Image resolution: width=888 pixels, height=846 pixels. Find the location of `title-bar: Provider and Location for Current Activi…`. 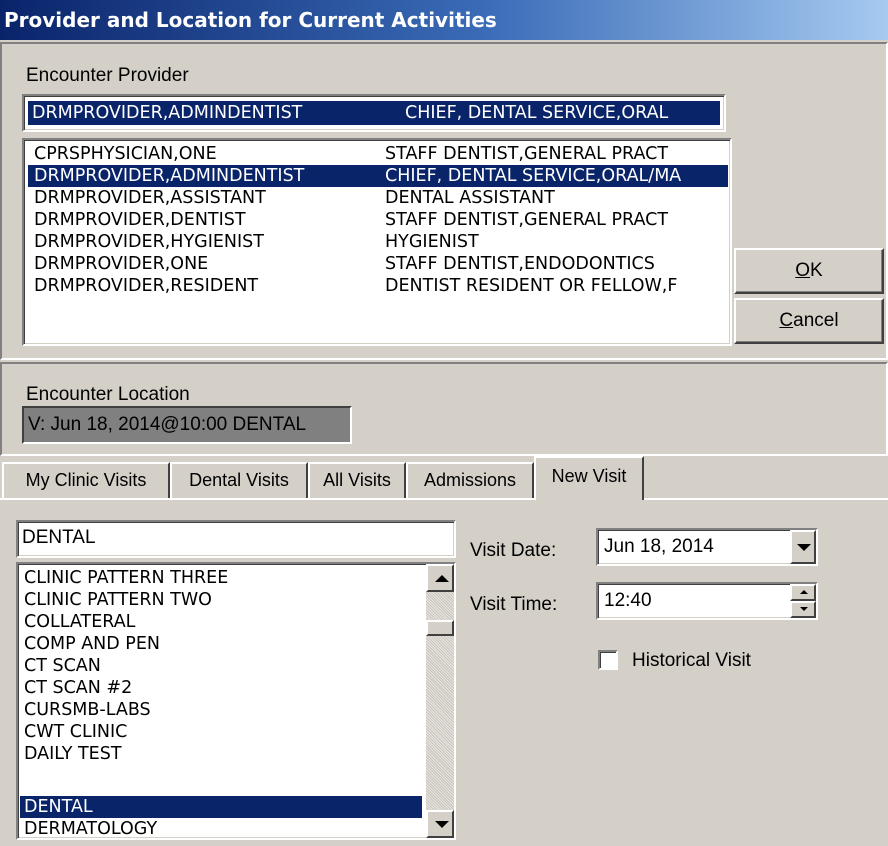

title-bar: Provider and Location for Current Activi… is located at coordinates (444, 20).